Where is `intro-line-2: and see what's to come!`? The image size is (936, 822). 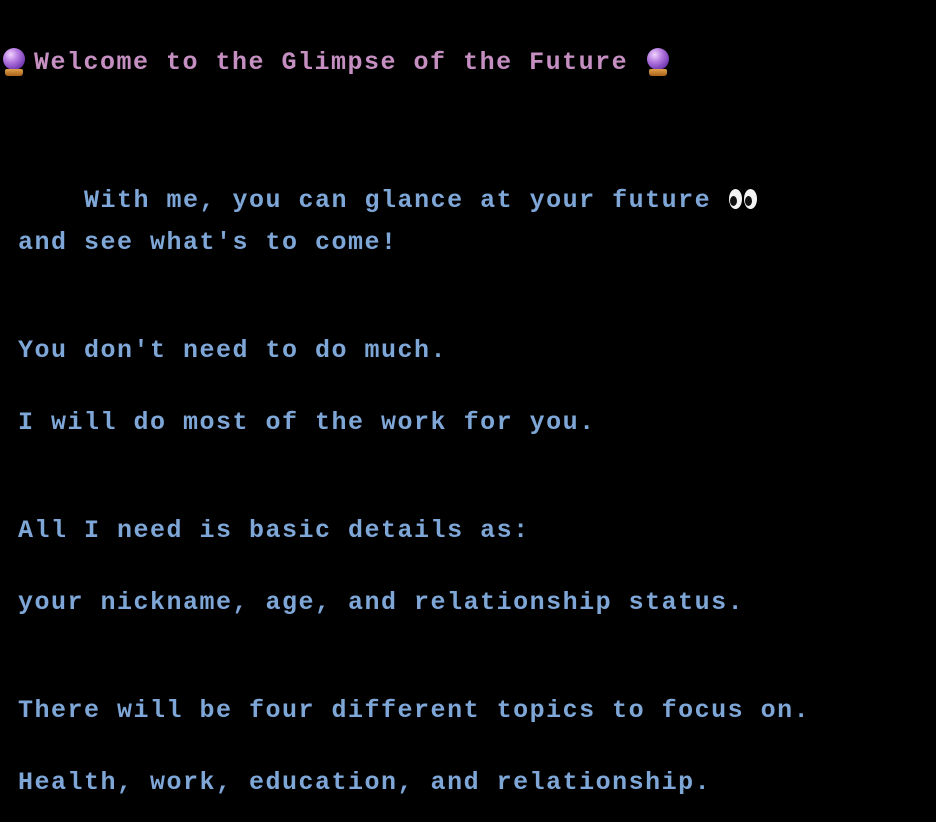 intro-line-2: and see what's to come! is located at coordinates (208, 242).